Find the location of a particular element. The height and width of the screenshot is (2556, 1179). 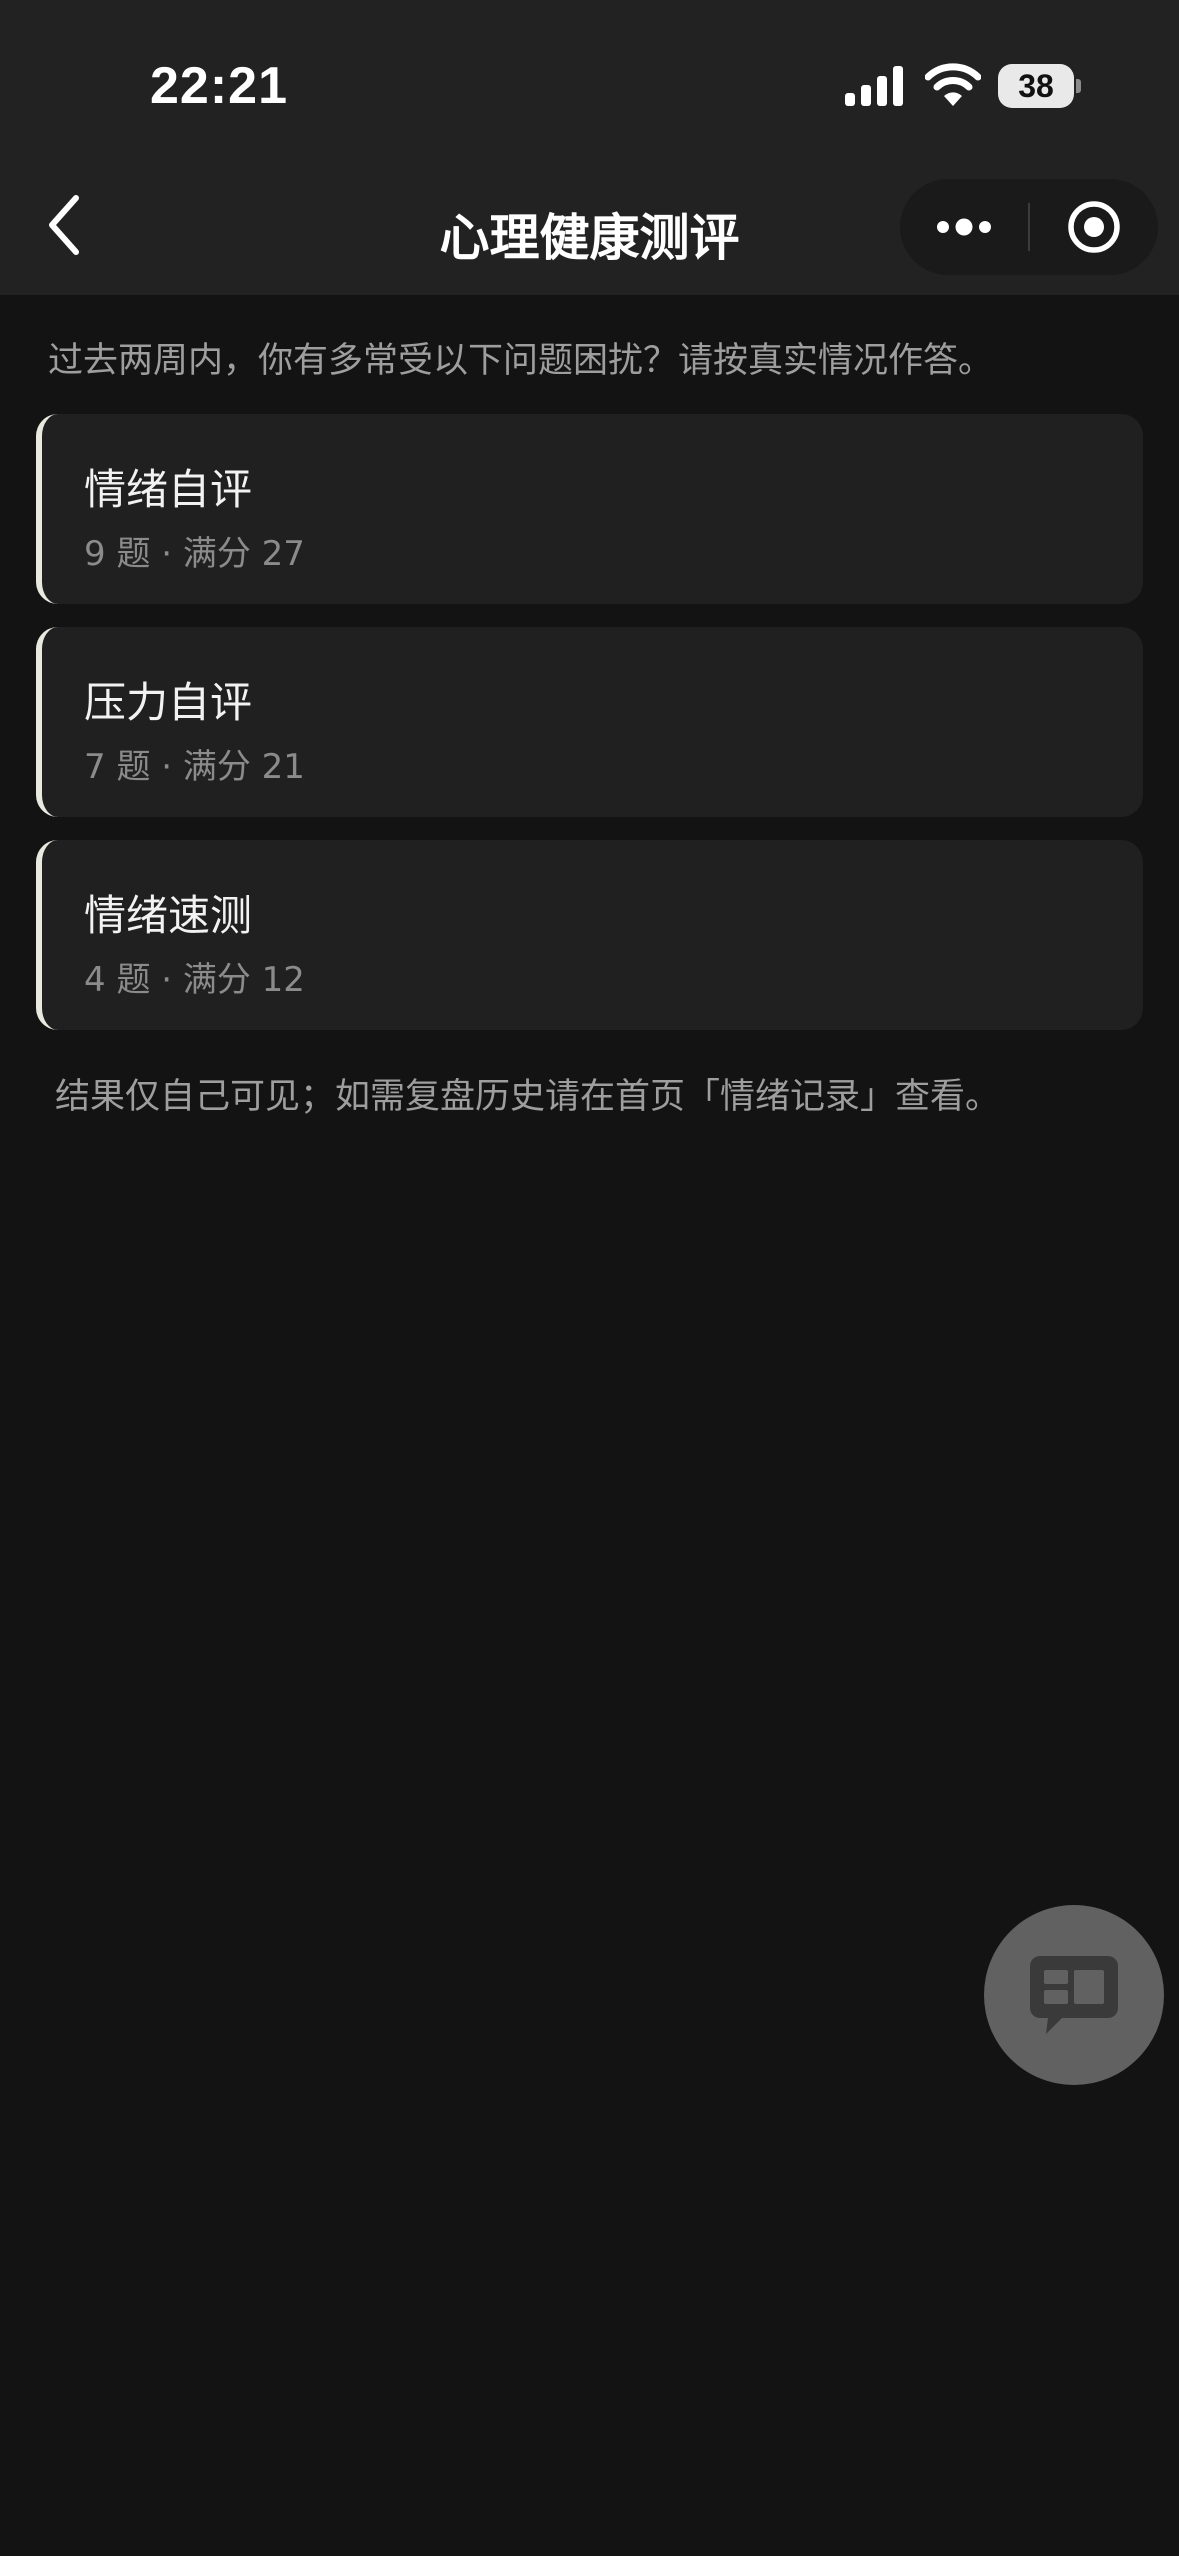

battery-icon: 38 is located at coordinates (1040, 86).